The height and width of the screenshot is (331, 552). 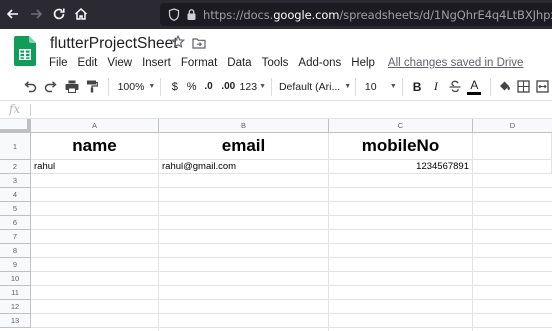 I want to click on menu-format: Format, so click(x=199, y=63).